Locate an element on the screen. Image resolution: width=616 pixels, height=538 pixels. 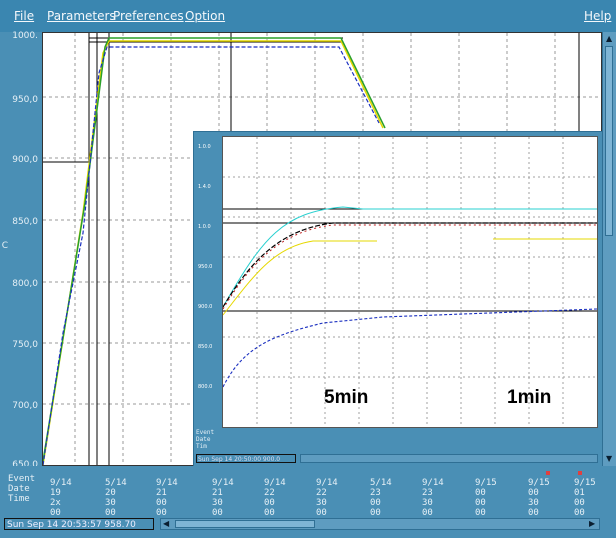
y-tick-label: 1000. is located at coordinates (25, 36).